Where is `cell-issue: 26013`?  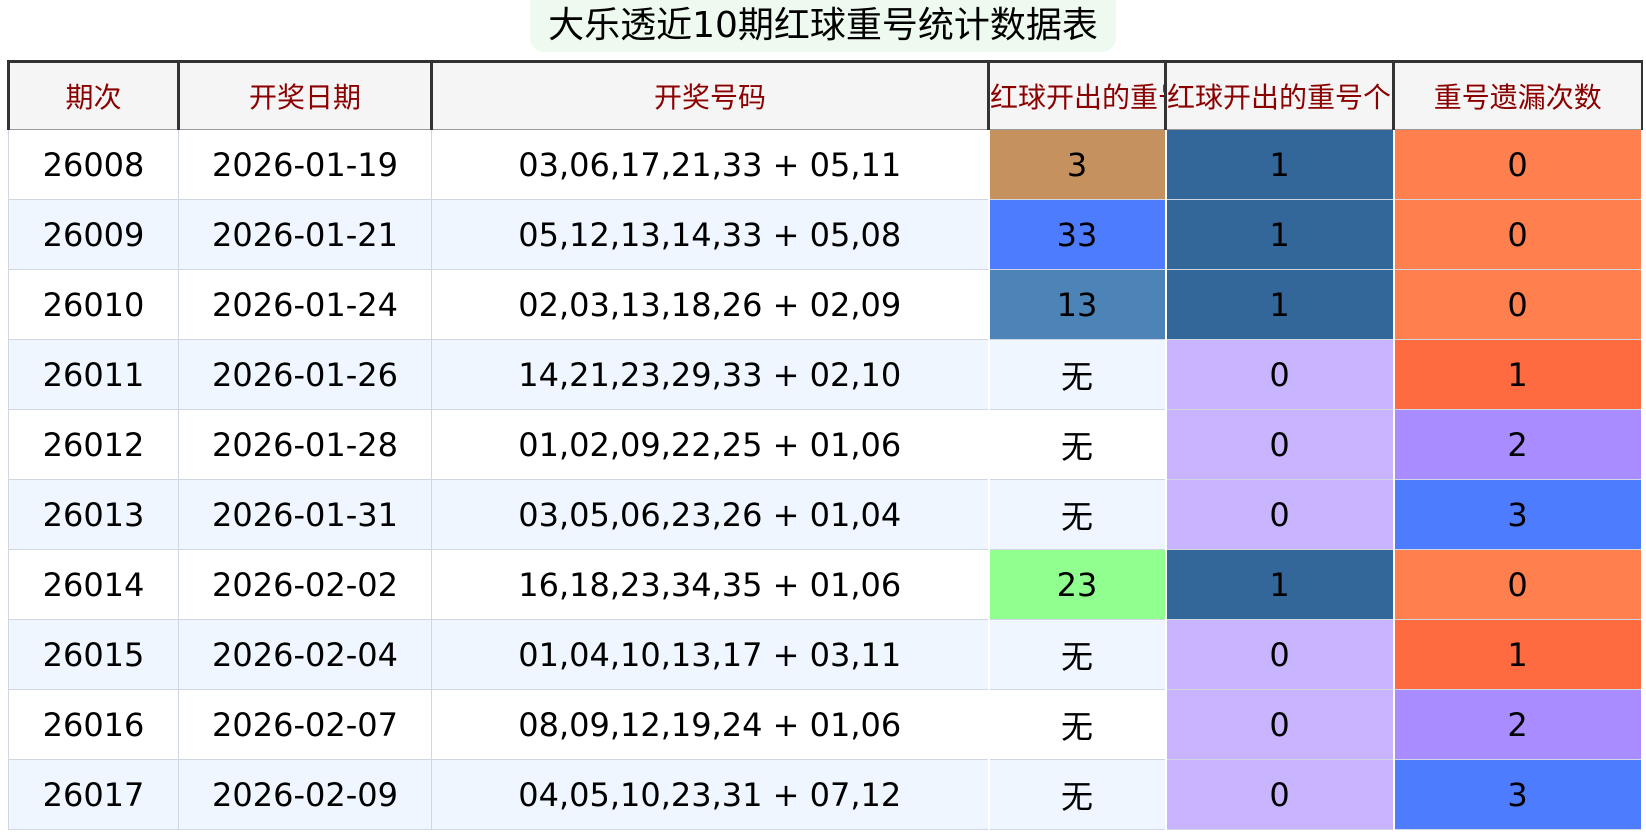
cell-issue: 26013 is located at coordinates (93, 514).